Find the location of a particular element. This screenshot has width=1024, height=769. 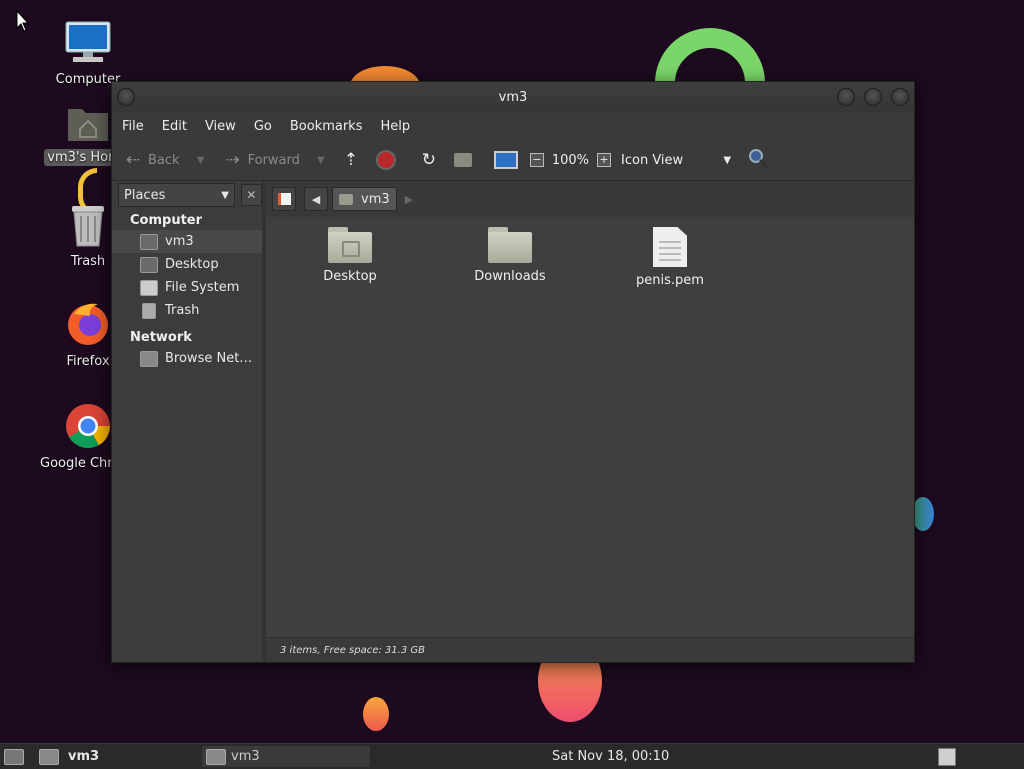

zoom-out-button: − is located at coordinates (536, 160).